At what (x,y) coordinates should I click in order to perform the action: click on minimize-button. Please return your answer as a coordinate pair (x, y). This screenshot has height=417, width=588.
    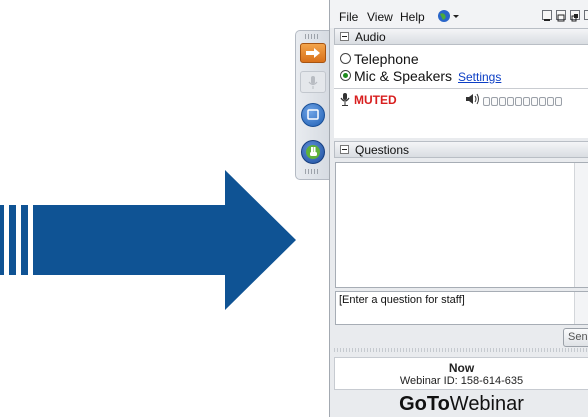
    Looking at the image, I should click on (547, 15).